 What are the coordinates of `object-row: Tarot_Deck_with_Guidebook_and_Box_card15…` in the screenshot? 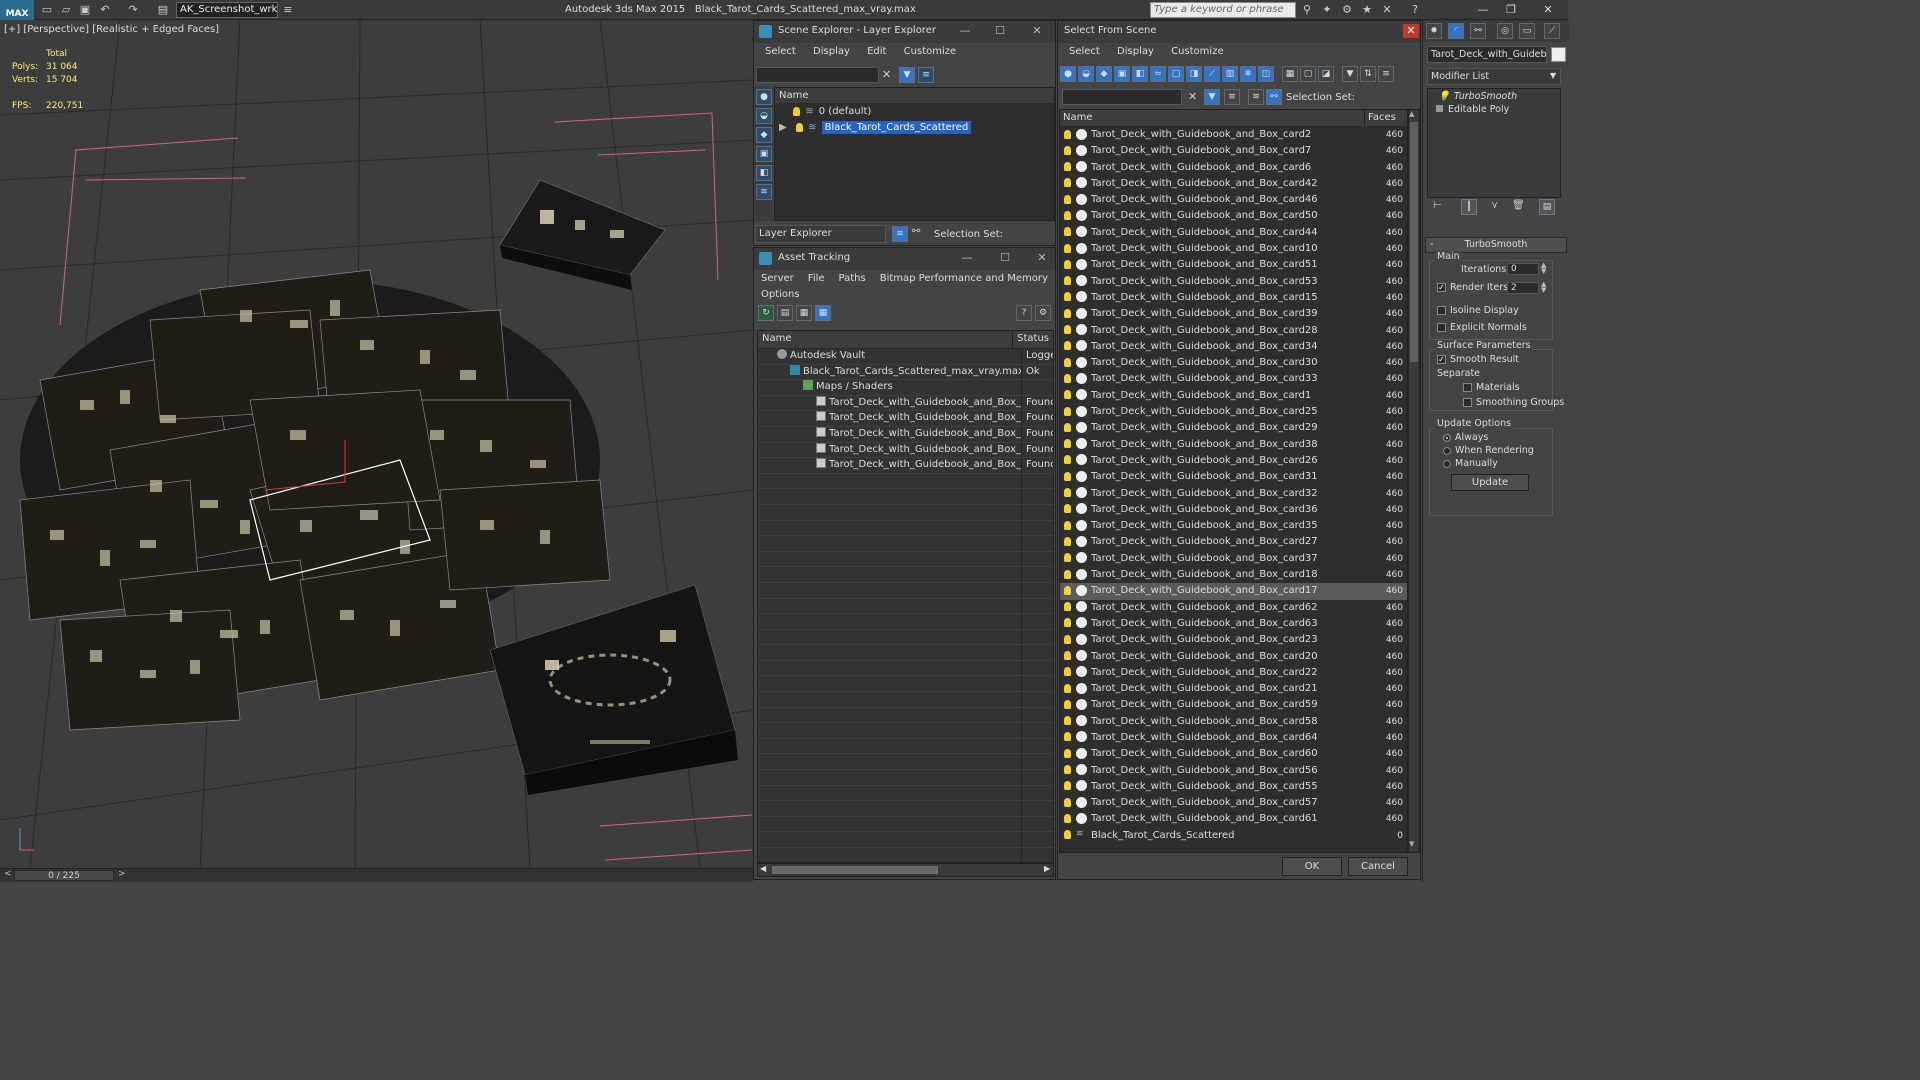 It's located at (1233, 298).